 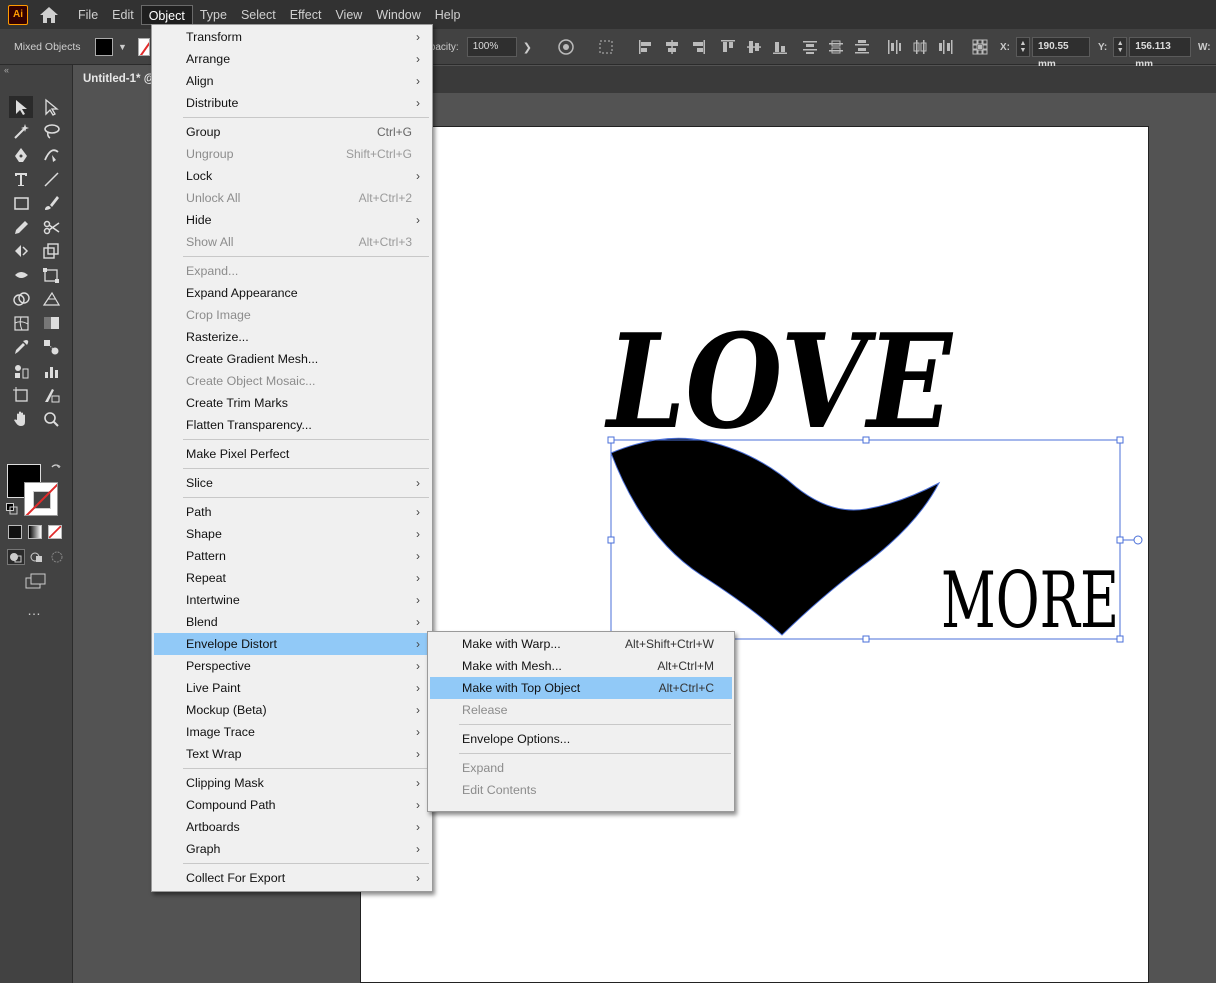 What do you see at coordinates (292, 622) in the screenshot?
I see `menu-item-blend: Blend ›` at bounding box center [292, 622].